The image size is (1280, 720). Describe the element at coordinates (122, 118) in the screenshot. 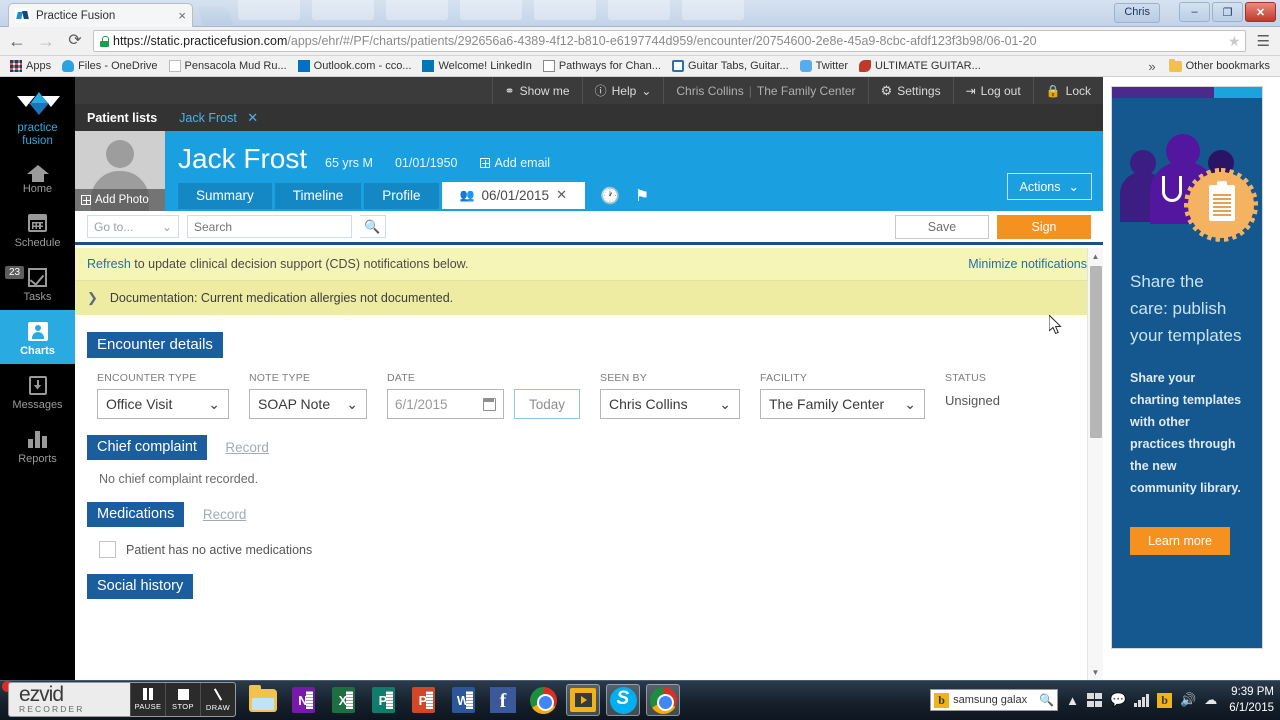

I see `patient-lists-tab: Patient lists` at that location.